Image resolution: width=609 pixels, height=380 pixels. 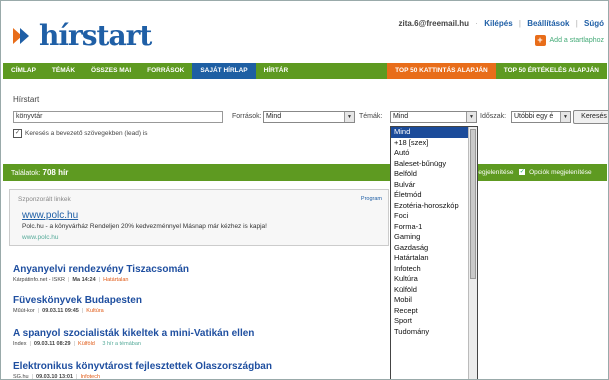 I want to click on sources-value: Mind, so click(x=274, y=116).